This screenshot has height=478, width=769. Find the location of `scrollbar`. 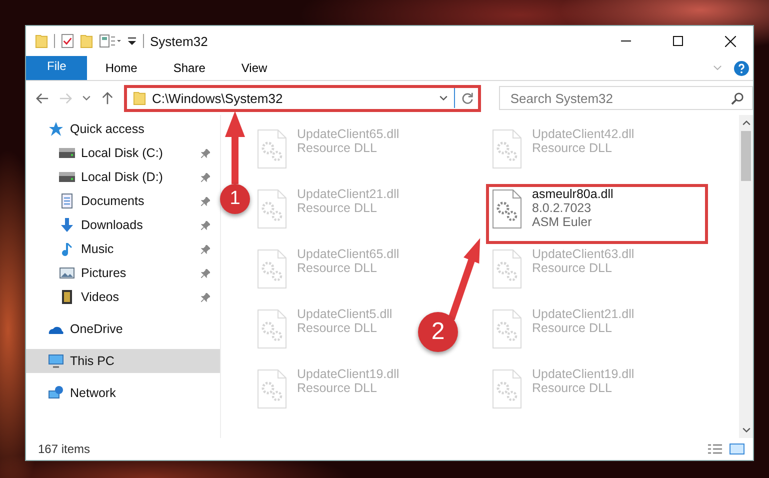

scrollbar is located at coordinates (746, 276).